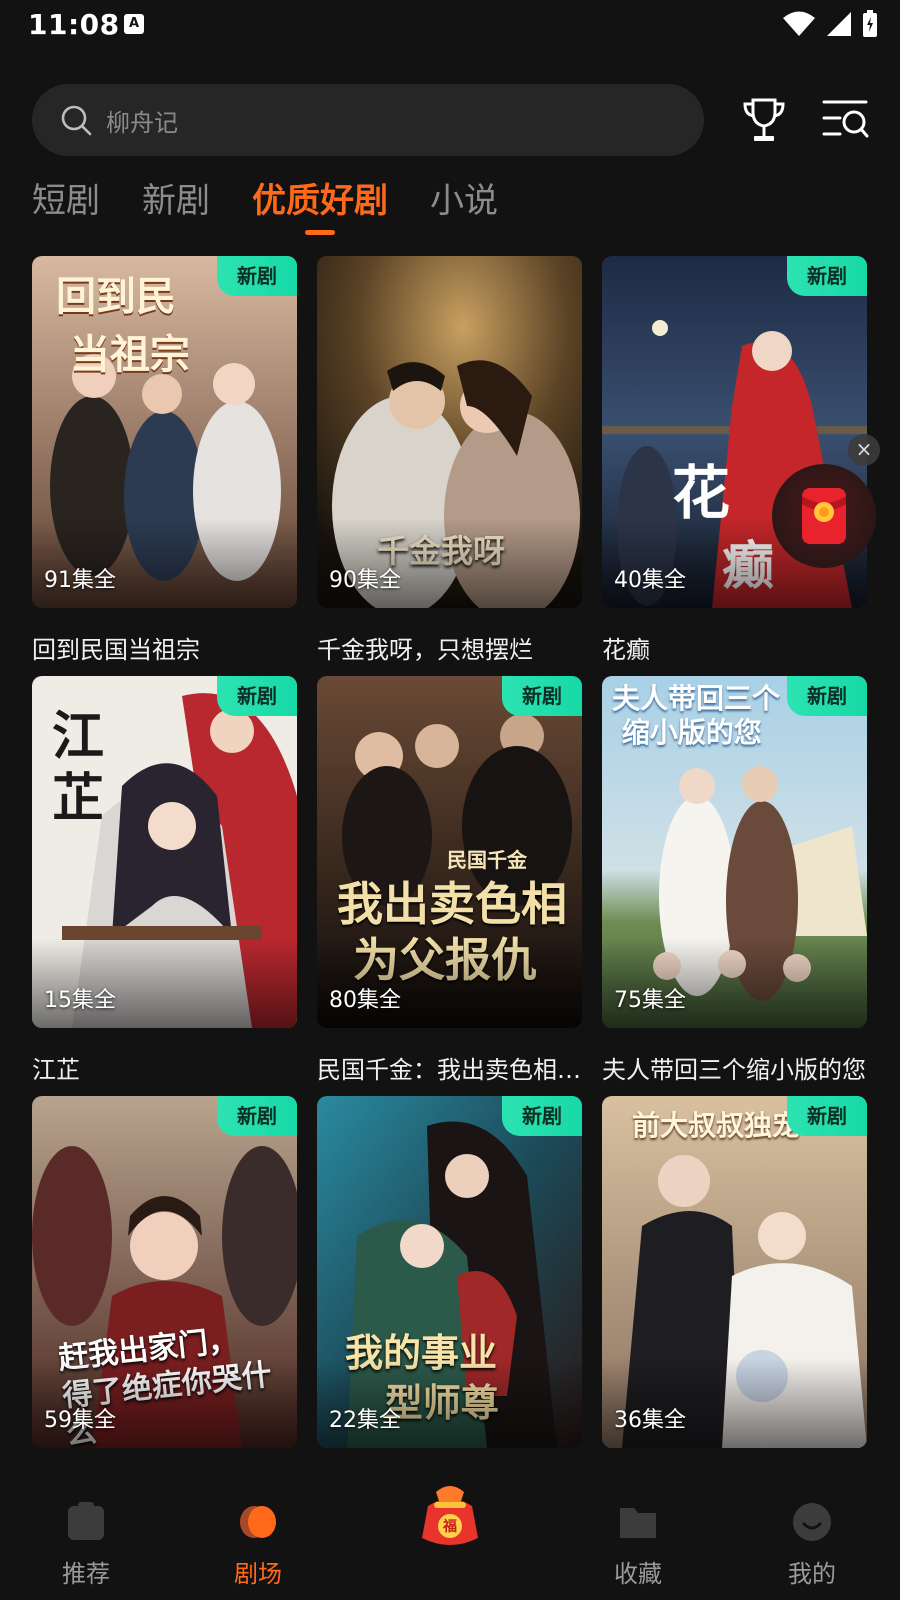  Describe the element at coordinates (80, 1000) in the screenshot. I see `episode-count: 15集全` at that location.